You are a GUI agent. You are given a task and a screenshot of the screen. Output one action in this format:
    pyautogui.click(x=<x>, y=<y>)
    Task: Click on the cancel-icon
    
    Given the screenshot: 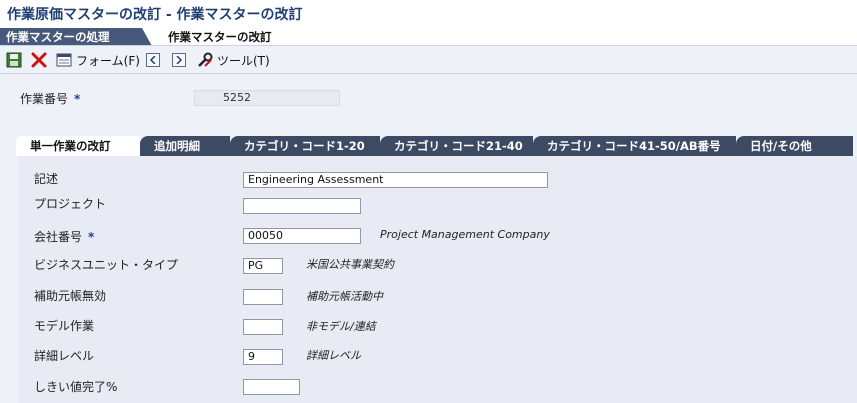 What is the action you would take?
    pyautogui.click(x=39, y=60)
    